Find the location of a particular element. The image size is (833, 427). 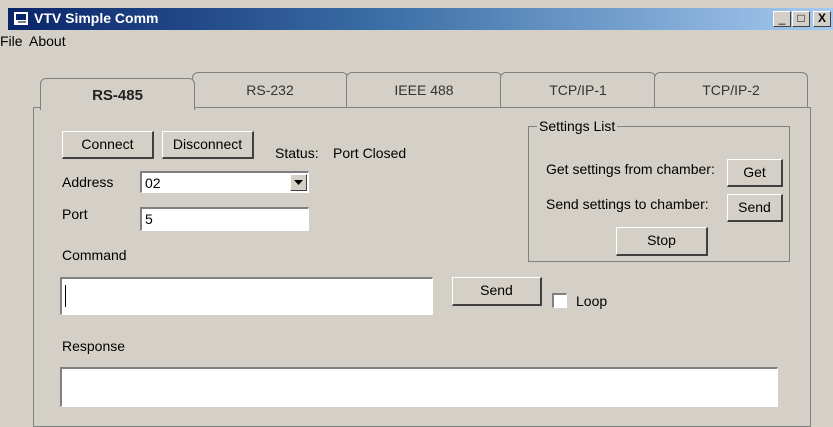

settings-send-button: Send is located at coordinates (755, 208).